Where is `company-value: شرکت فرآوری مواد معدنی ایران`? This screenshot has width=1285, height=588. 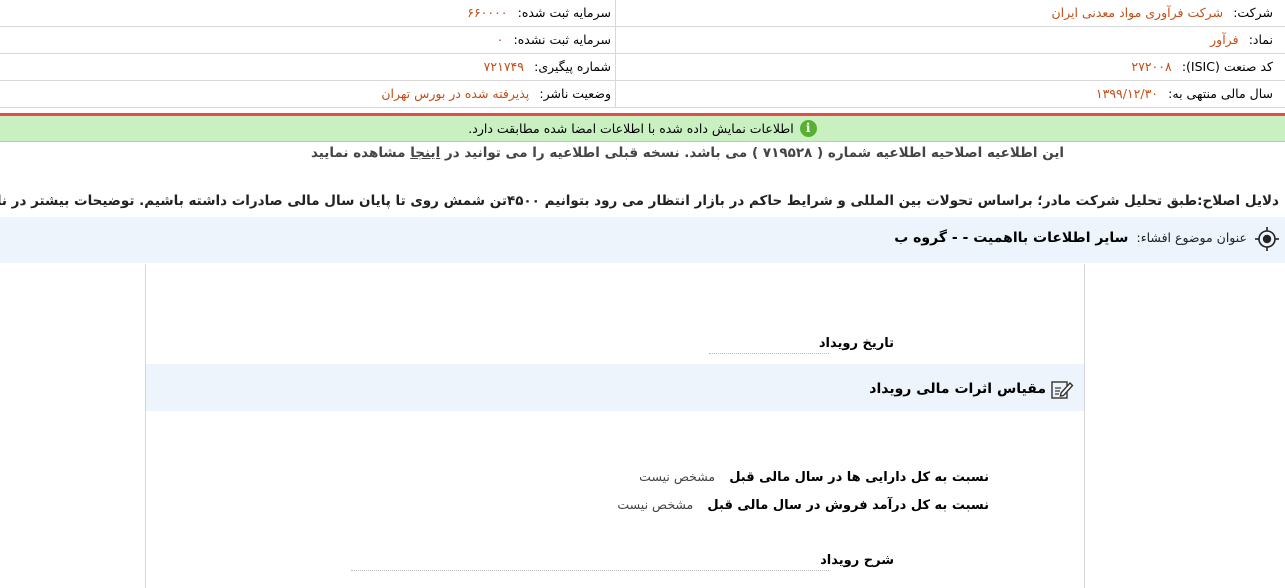
company-value: شرکت فرآوری مواد معدنی ایران is located at coordinates (1137, 12).